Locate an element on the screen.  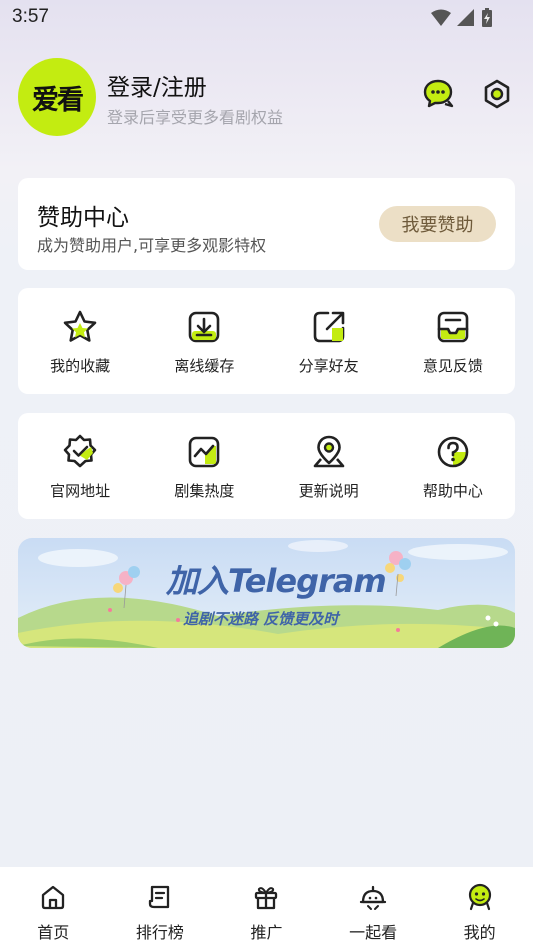
trend-chart-icon is located at coordinates (204, 452).